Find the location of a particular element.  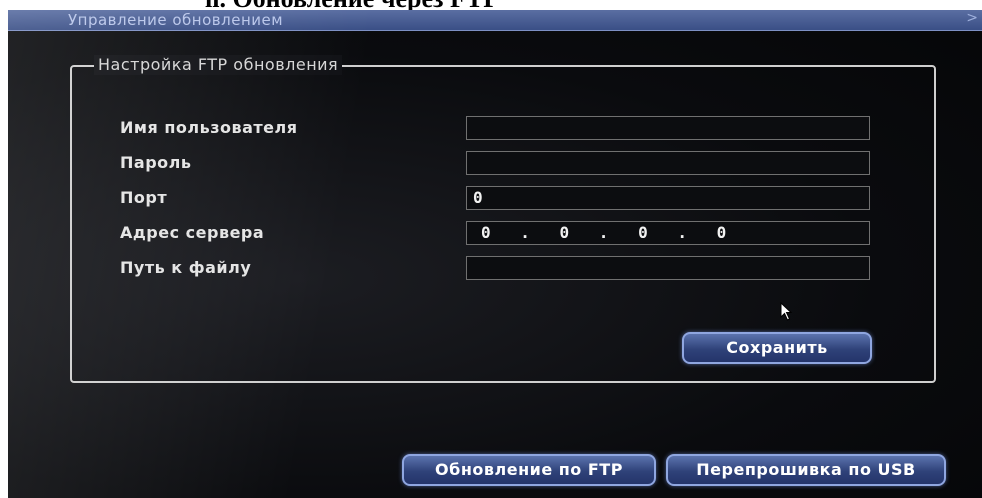

file-path-field is located at coordinates (668, 268).